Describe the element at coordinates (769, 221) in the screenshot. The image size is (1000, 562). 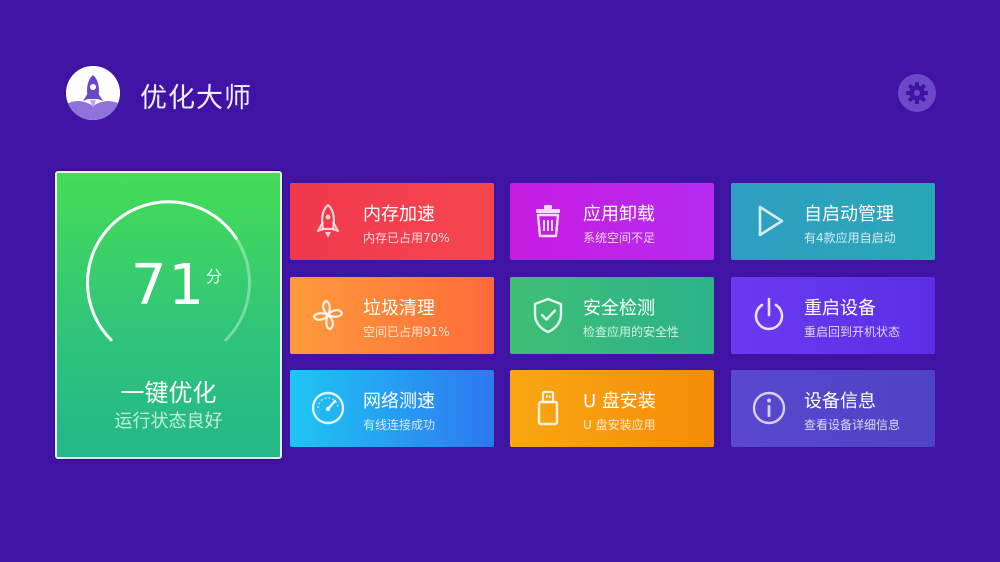
I see `play-icon` at that location.